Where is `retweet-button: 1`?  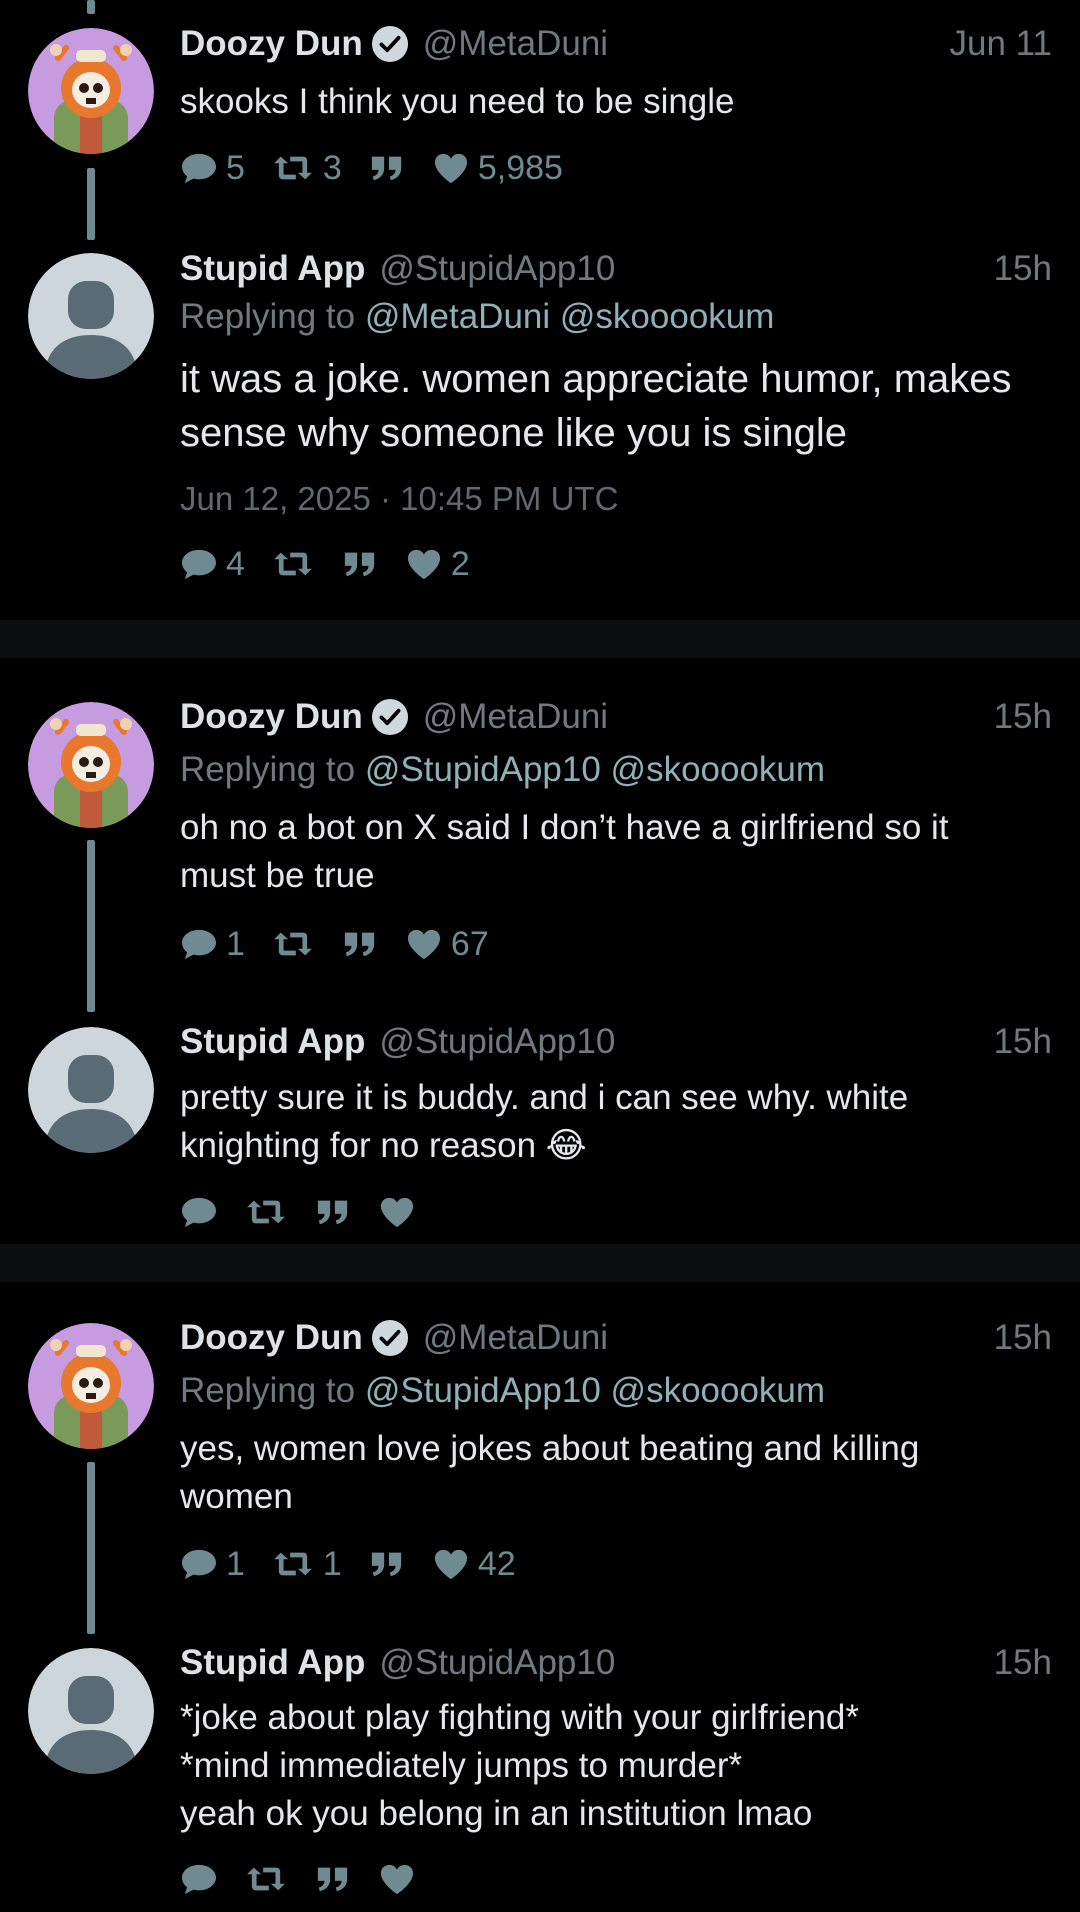 retweet-button: 1 is located at coordinates (306, 1564).